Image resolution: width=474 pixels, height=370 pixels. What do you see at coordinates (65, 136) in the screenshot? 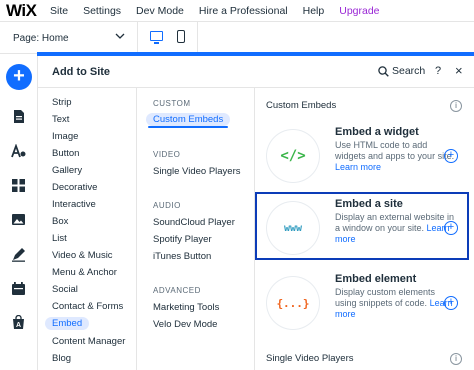
I see `category-image: Image` at bounding box center [65, 136].